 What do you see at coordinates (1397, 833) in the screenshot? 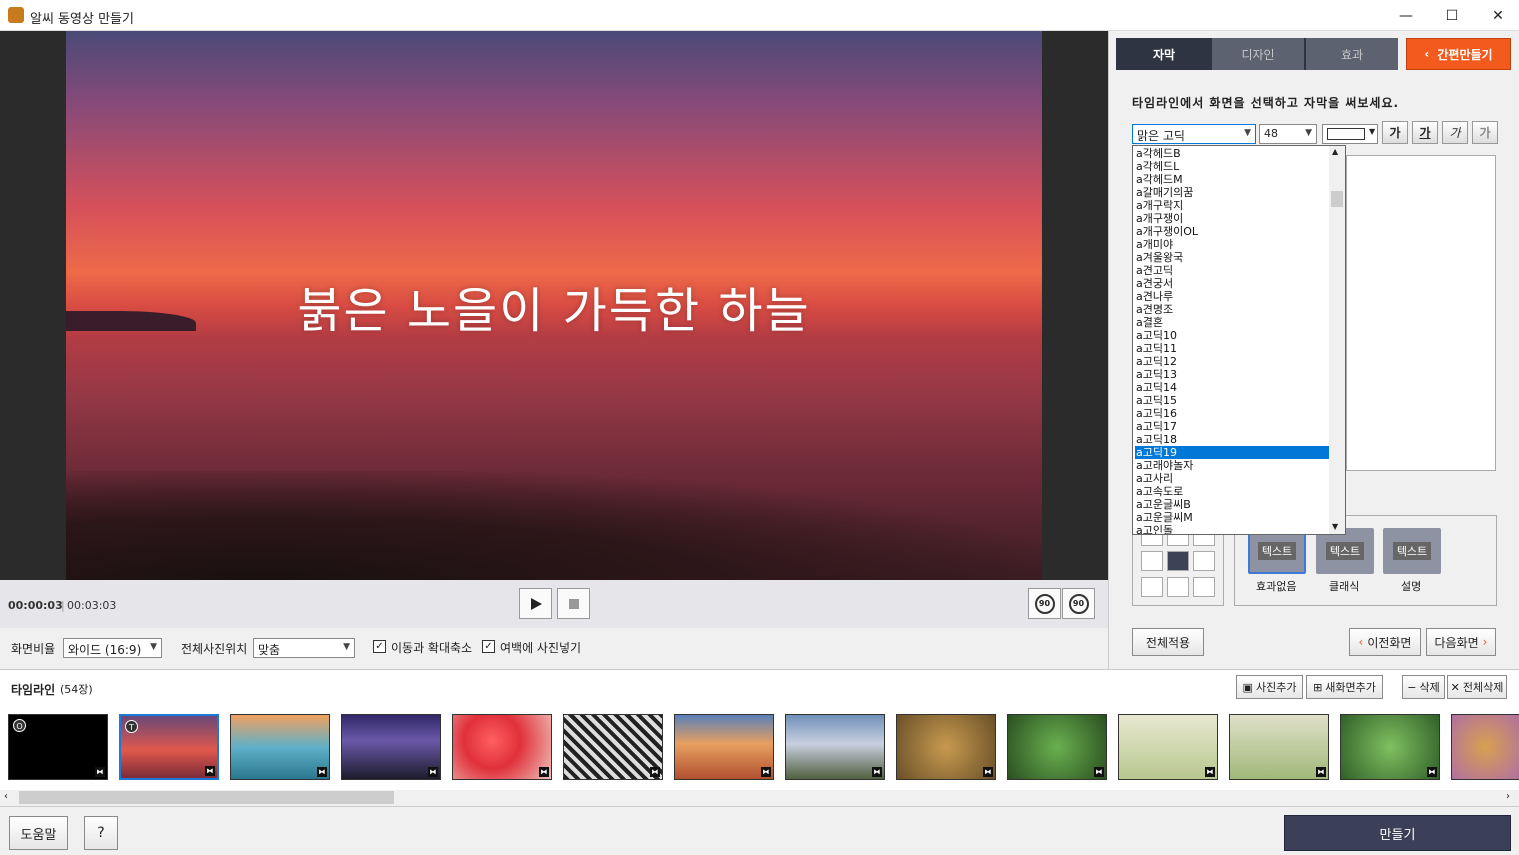
I see `make-button: 만들기` at bounding box center [1397, 833].